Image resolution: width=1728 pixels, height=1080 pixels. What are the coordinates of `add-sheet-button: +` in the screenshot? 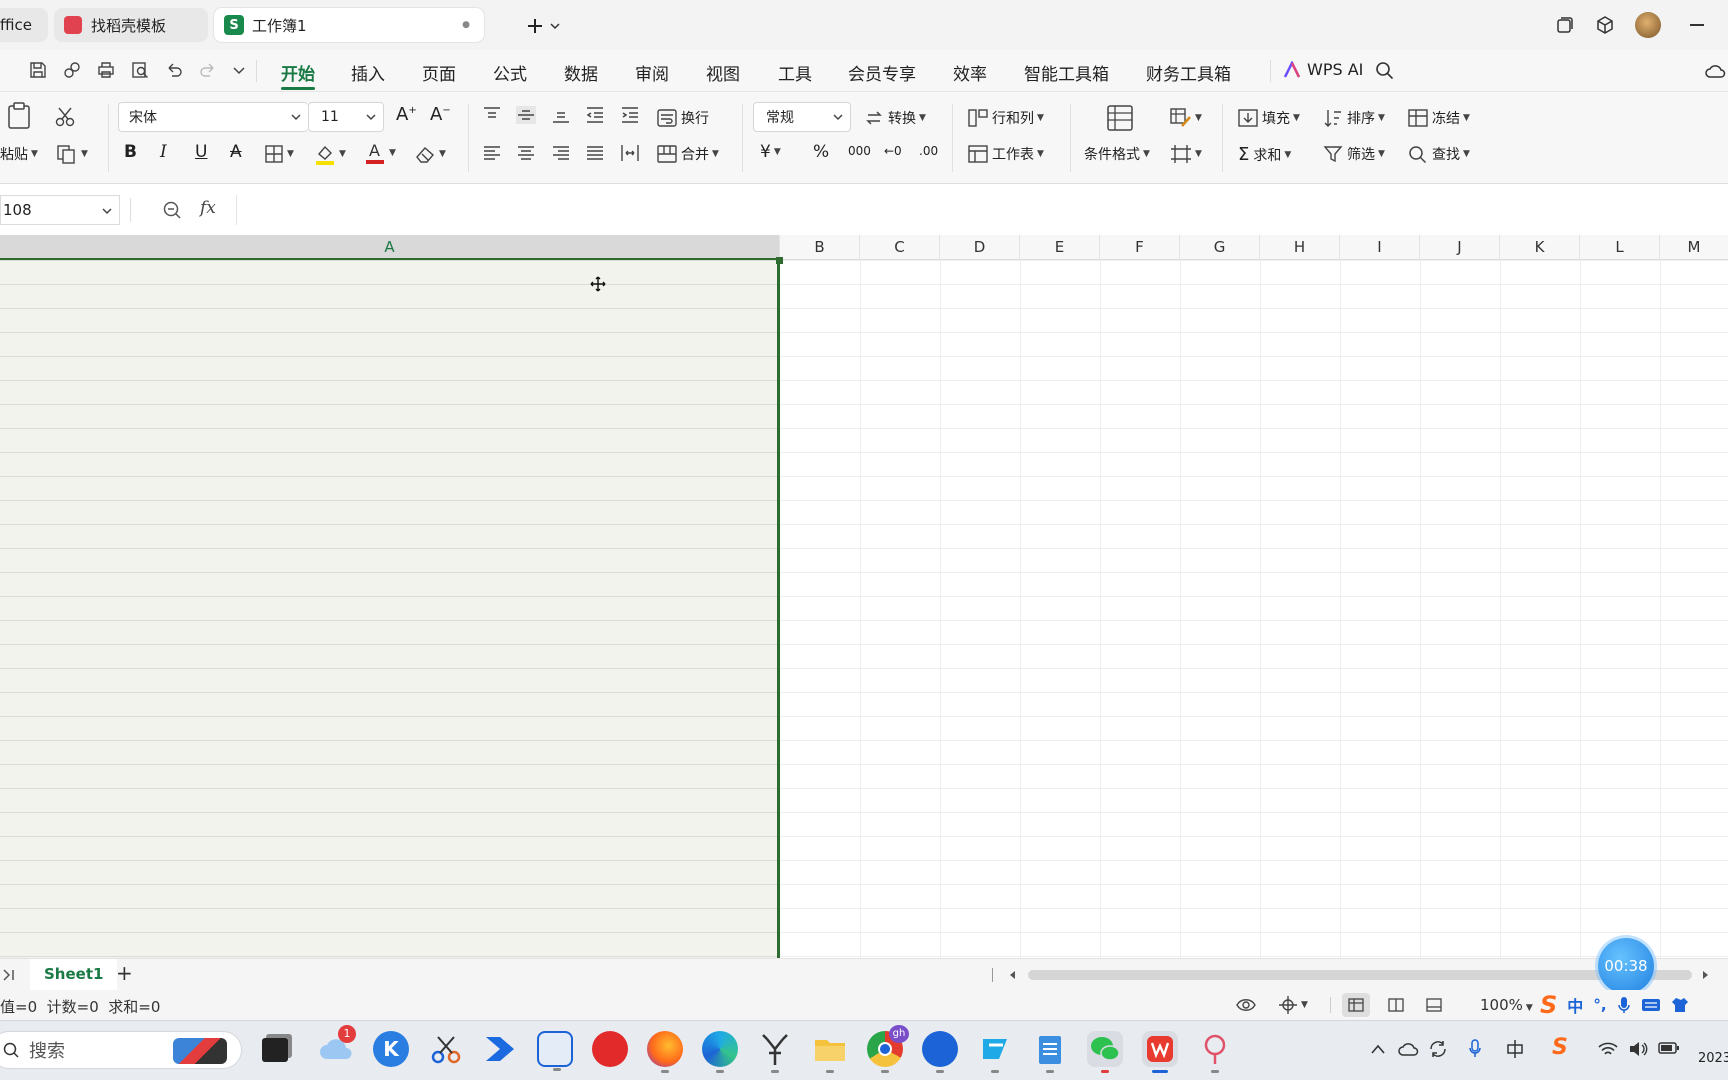 It's located at (124, 973).